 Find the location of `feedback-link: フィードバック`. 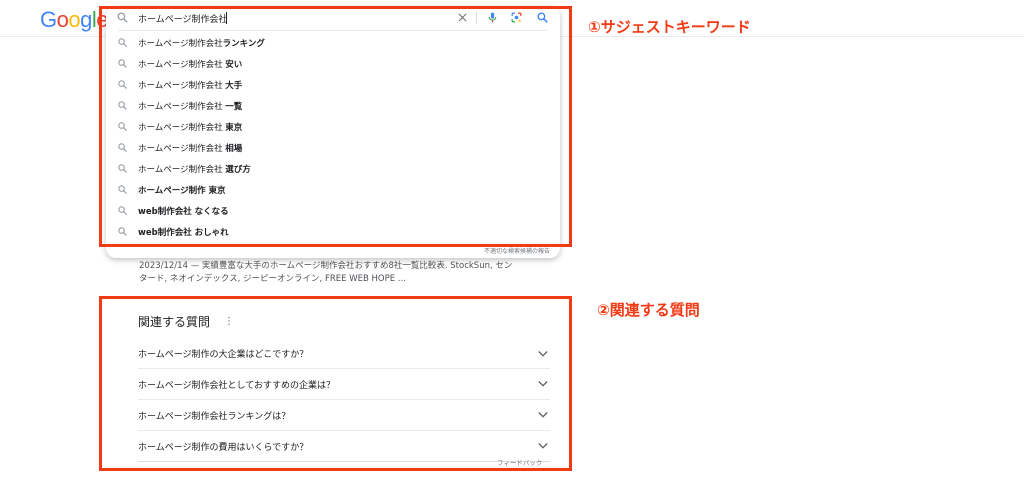

feedback-link: フィードバック is located at coordinates (519, 462).